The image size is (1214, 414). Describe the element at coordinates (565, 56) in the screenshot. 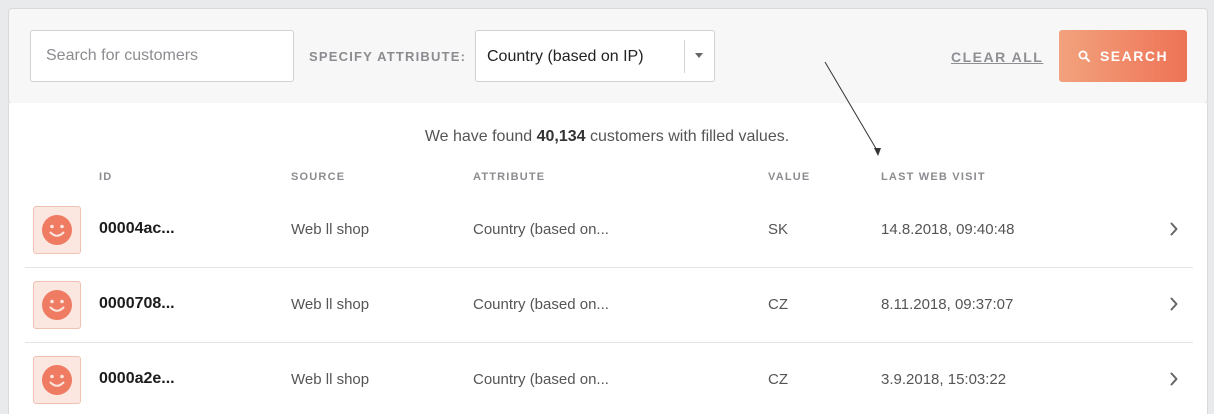

I see `attribute-select-value: Country (based on IP)` at that location.